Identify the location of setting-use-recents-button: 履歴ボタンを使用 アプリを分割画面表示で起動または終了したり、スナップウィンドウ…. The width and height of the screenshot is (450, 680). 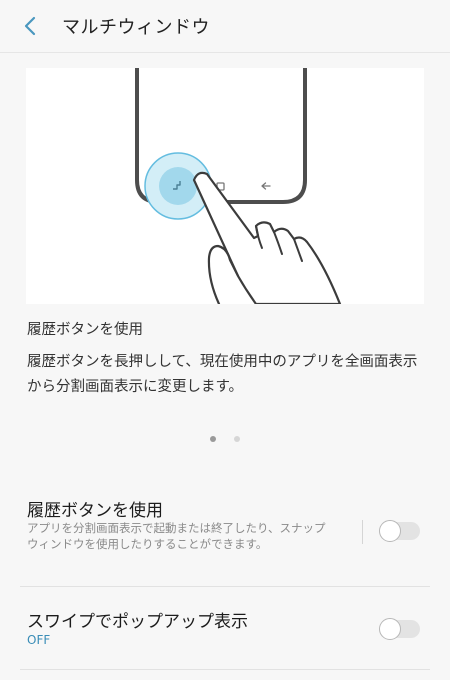
(225, 537).